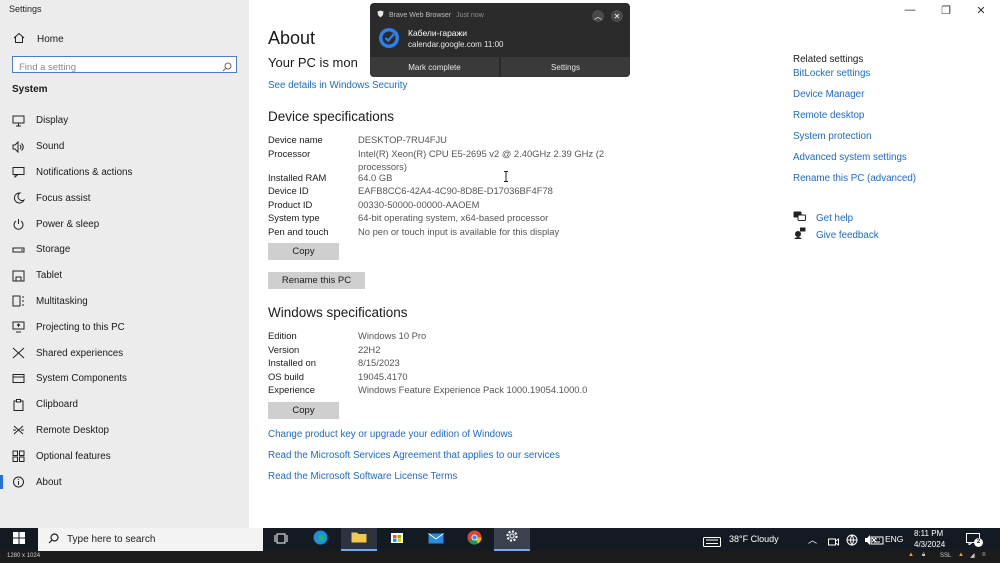 The image size is (1000, 563). Describe the element at coordinates (877, 542) in the screenshot. I see `keyboard-layout-icon` at that location.